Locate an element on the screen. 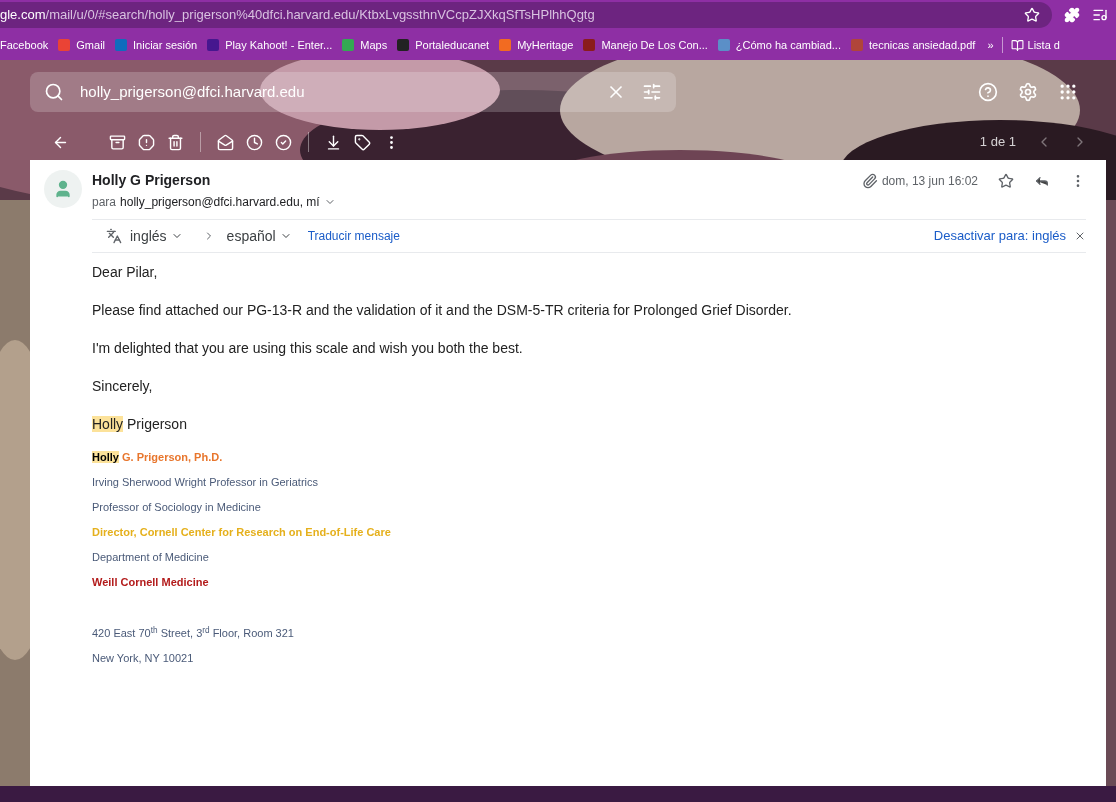 Image resolution: width=1116 pixels, height=802 pixels. translate-icon is located at coordinates (114, 236).